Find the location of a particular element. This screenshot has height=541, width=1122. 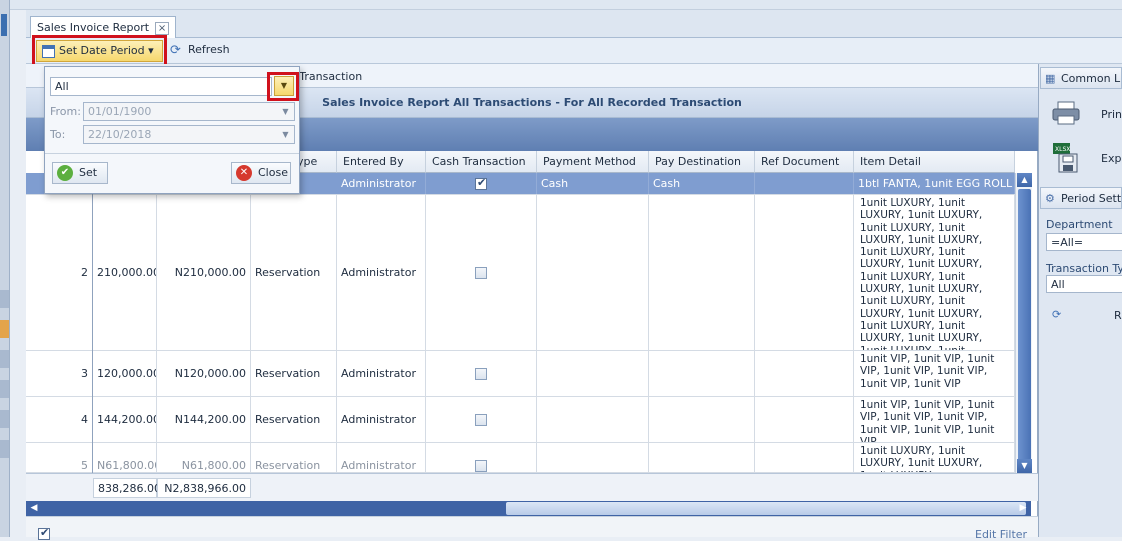

export-link: Exp is located at coordinates (1111, 158).